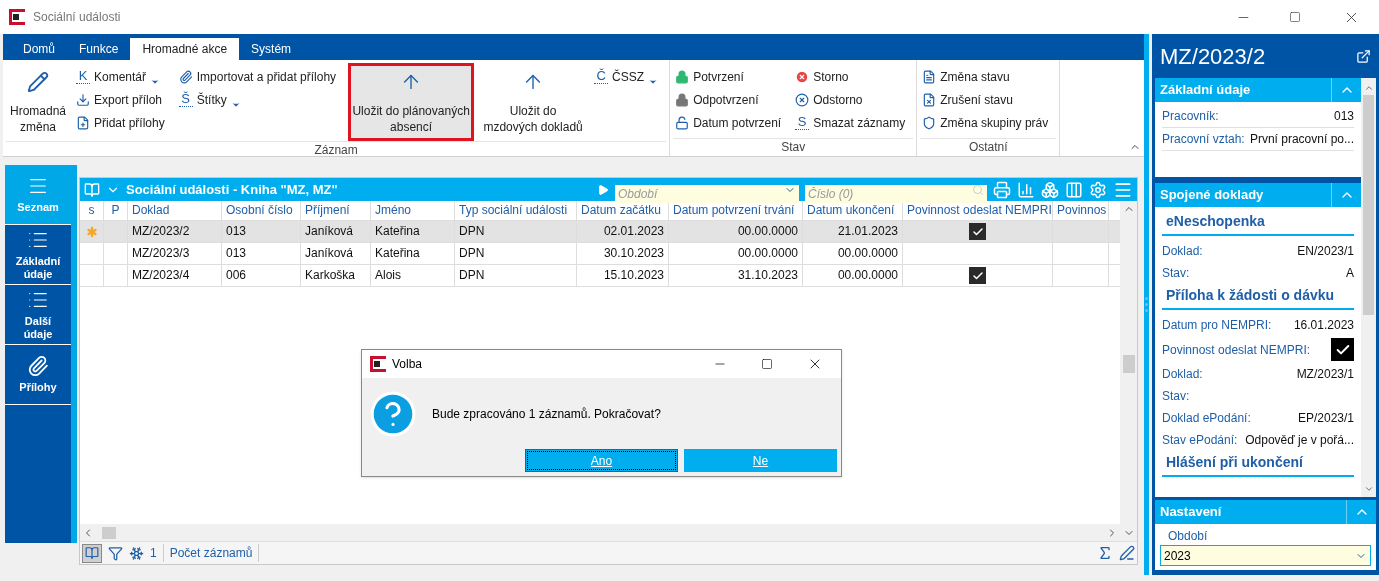 The height and width of the screenshot is (581, 1379). I want to click on shield-icon, so click(929, 122).